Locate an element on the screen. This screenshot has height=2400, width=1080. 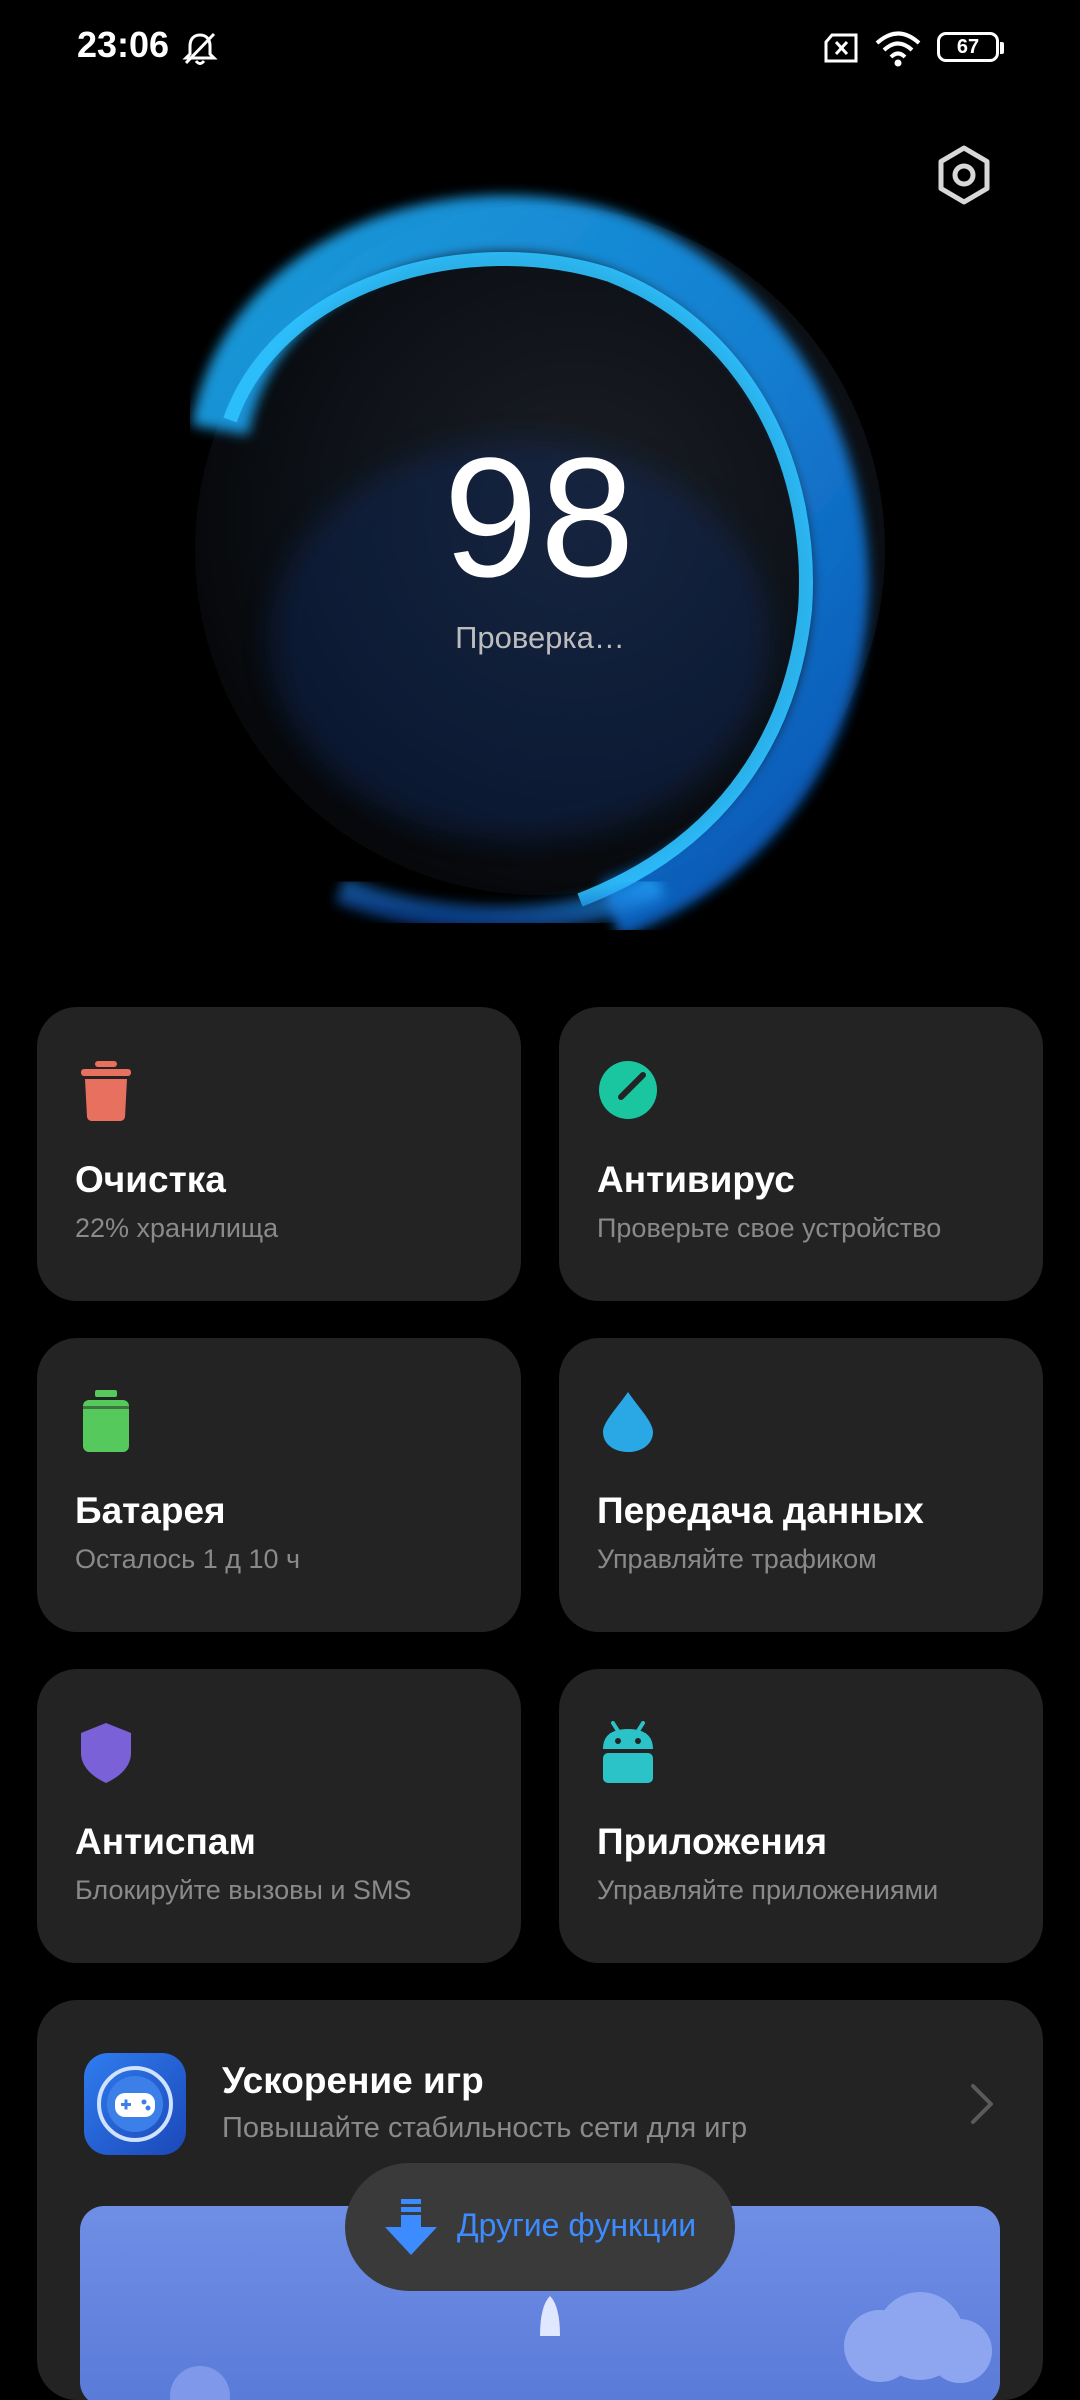
battery-icon is located at coordinates (106, 1421).